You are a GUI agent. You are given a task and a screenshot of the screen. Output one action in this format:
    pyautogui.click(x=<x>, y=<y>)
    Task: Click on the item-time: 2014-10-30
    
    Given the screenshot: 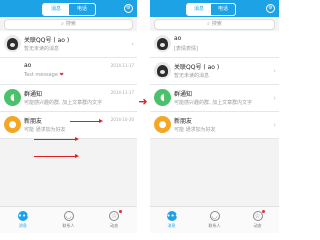 What is the action you would take?
    pyautogui.click(x=122, y=119)
    